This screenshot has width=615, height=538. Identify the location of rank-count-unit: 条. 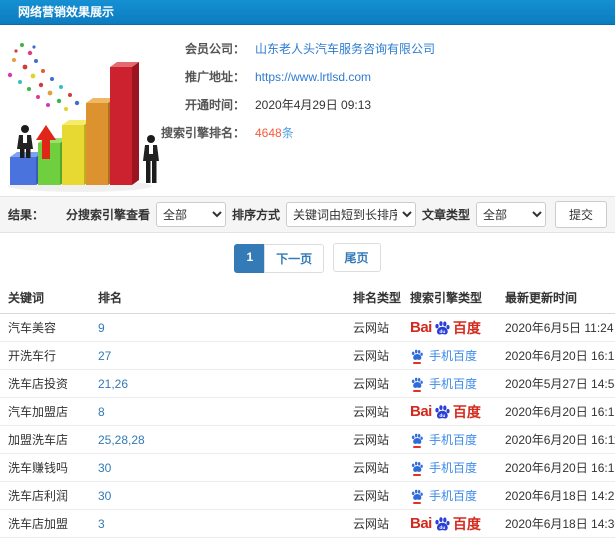
(287, 133).